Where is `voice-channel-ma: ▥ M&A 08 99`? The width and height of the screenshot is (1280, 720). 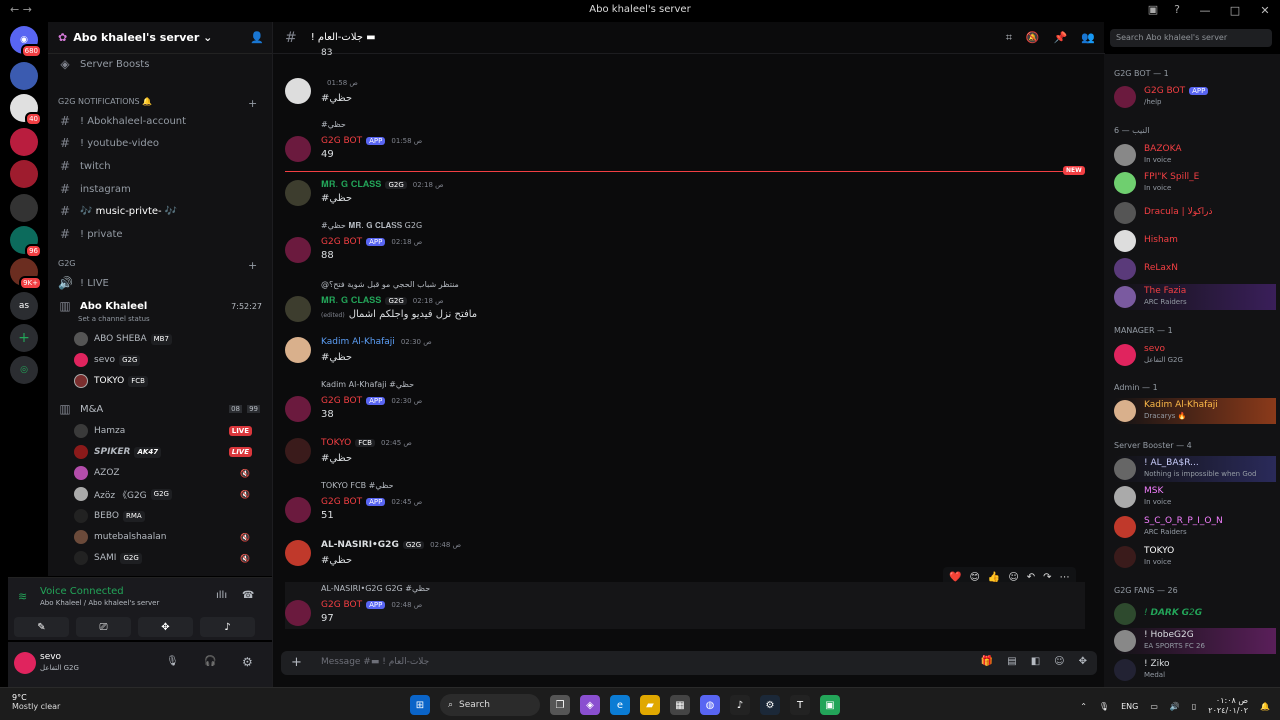 voice-channel-ma: ▥ M&A 08 99 is located at coordinates (160, 409).